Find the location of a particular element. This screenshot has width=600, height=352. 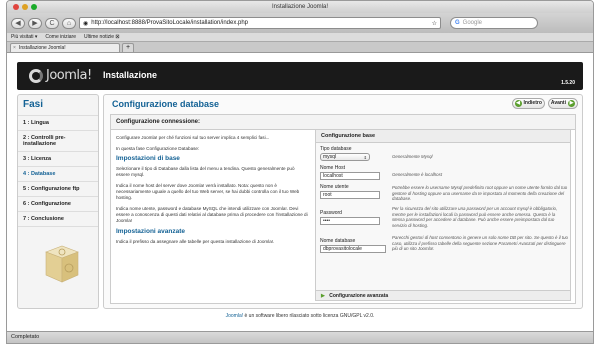

bookmark-most-visited: Più visitati ▾ is located at coordinates (24, 37).